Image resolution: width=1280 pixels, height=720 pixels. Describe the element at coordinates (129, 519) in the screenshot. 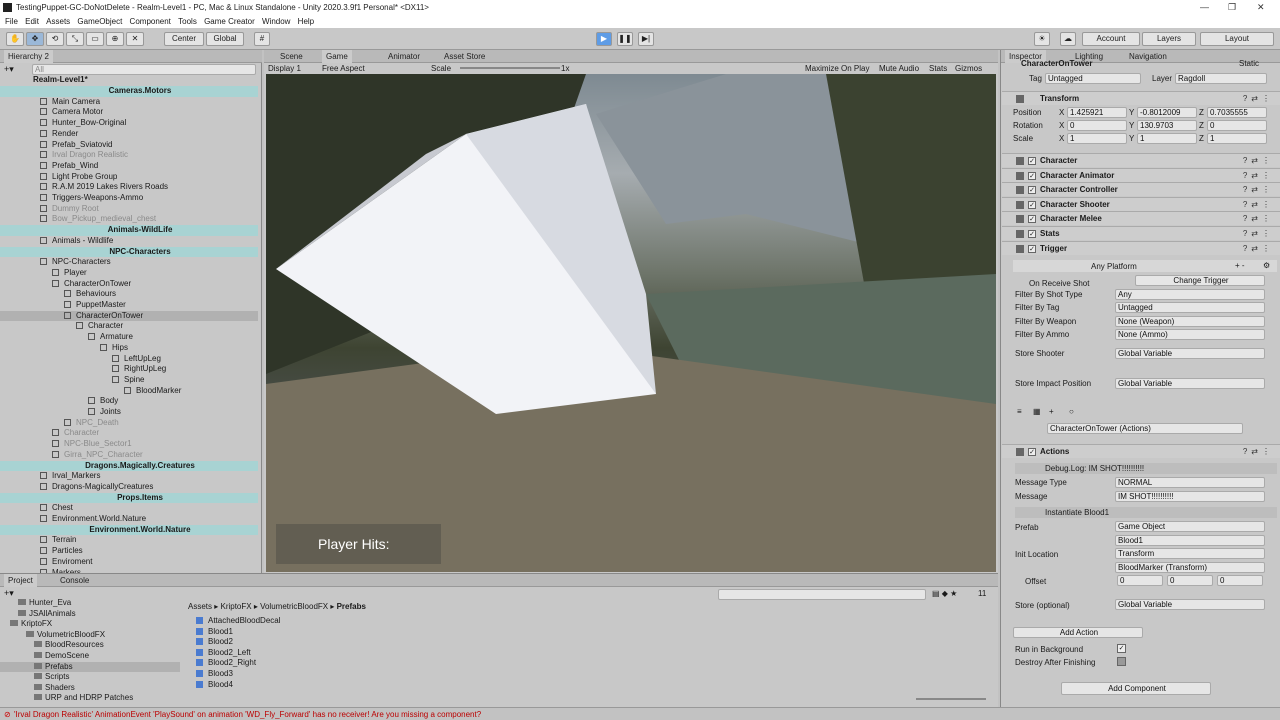

I see `hierarchy-row: Environment.World.Nature` at that location.